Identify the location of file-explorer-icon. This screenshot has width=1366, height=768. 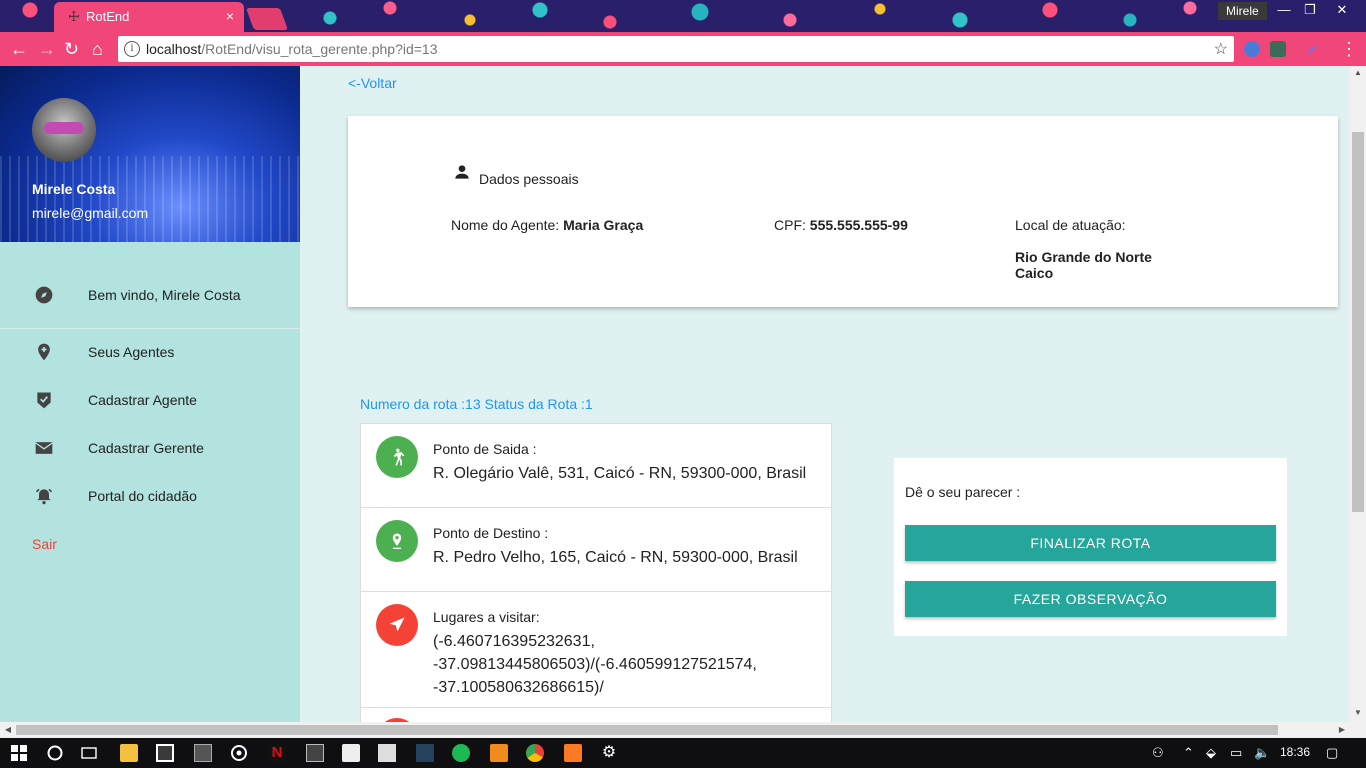
(129, 753).